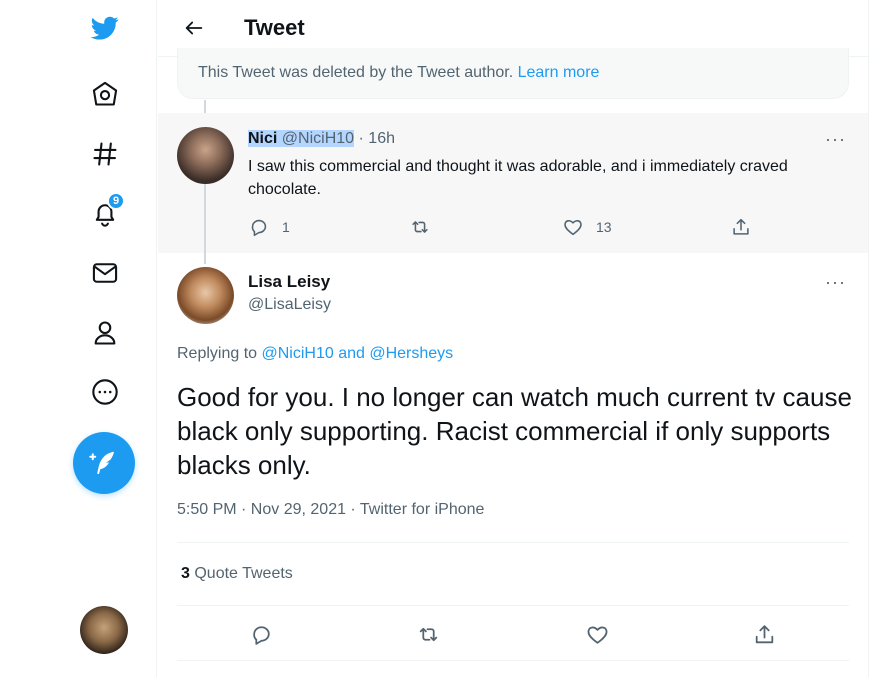  I want to click on explore-hashtag-icon, so click(105, 154).